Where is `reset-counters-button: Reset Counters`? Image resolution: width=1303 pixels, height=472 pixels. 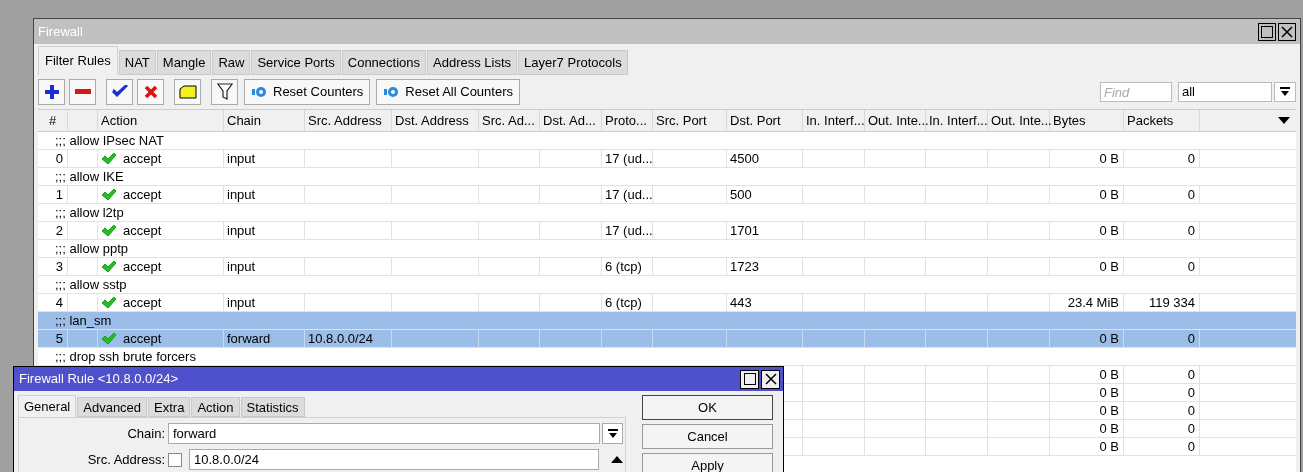 reset-counters-button: Reset Counters is located at coordinates (307, 92).